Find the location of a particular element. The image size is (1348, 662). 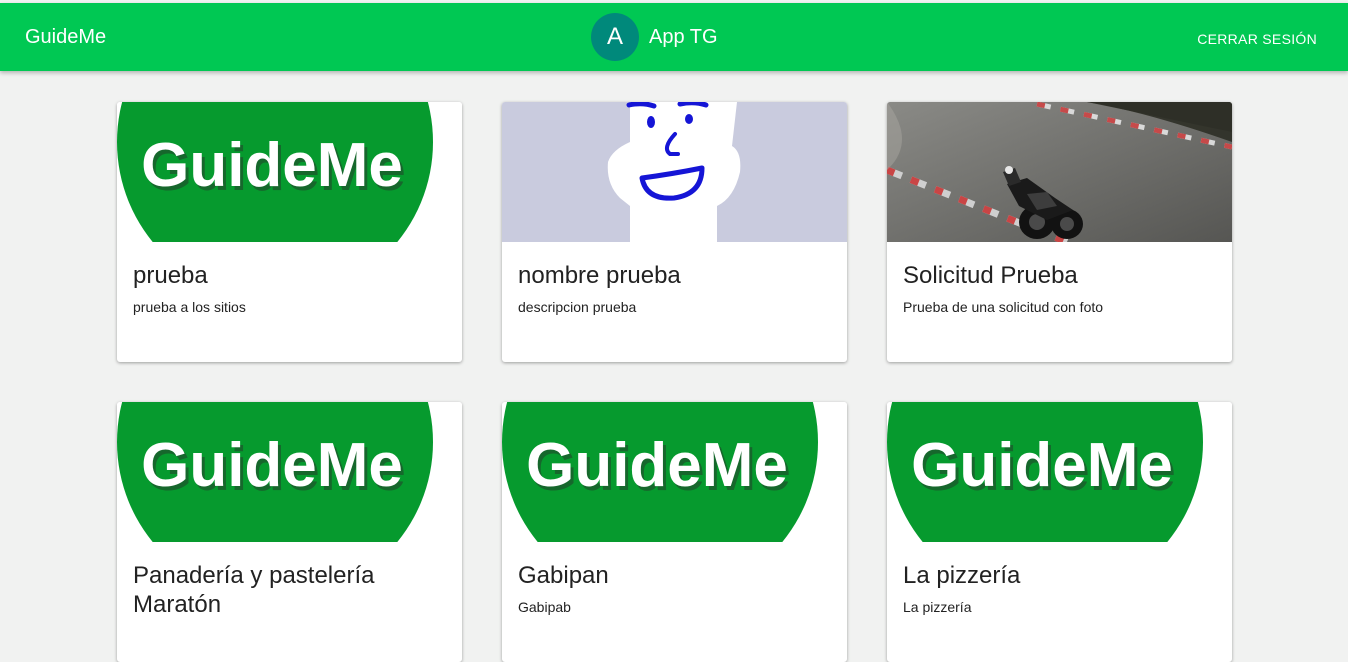

card-description: Gabipab is located at coordinates (544, 607).